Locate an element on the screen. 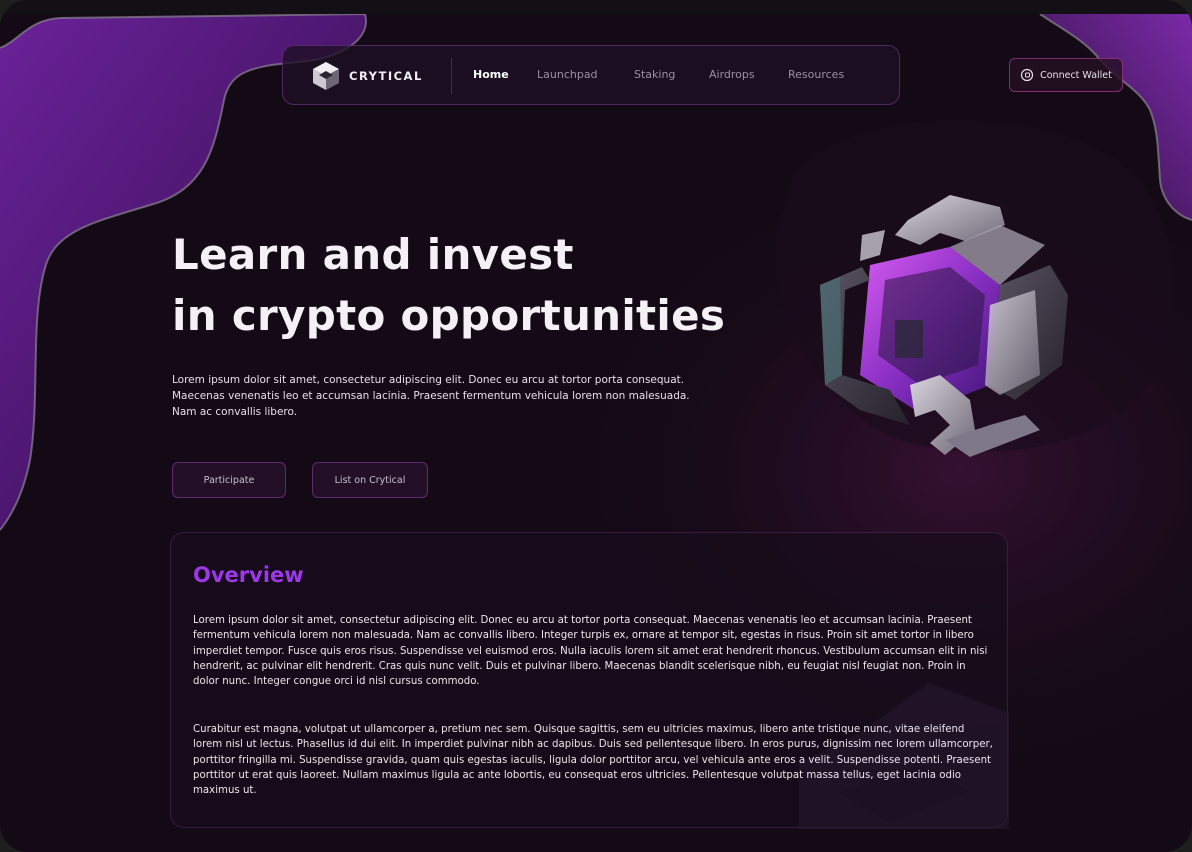 This screenshot has height=852, width=1192. nav-launchpad: Launchpad is located at coordinates (567, 74).